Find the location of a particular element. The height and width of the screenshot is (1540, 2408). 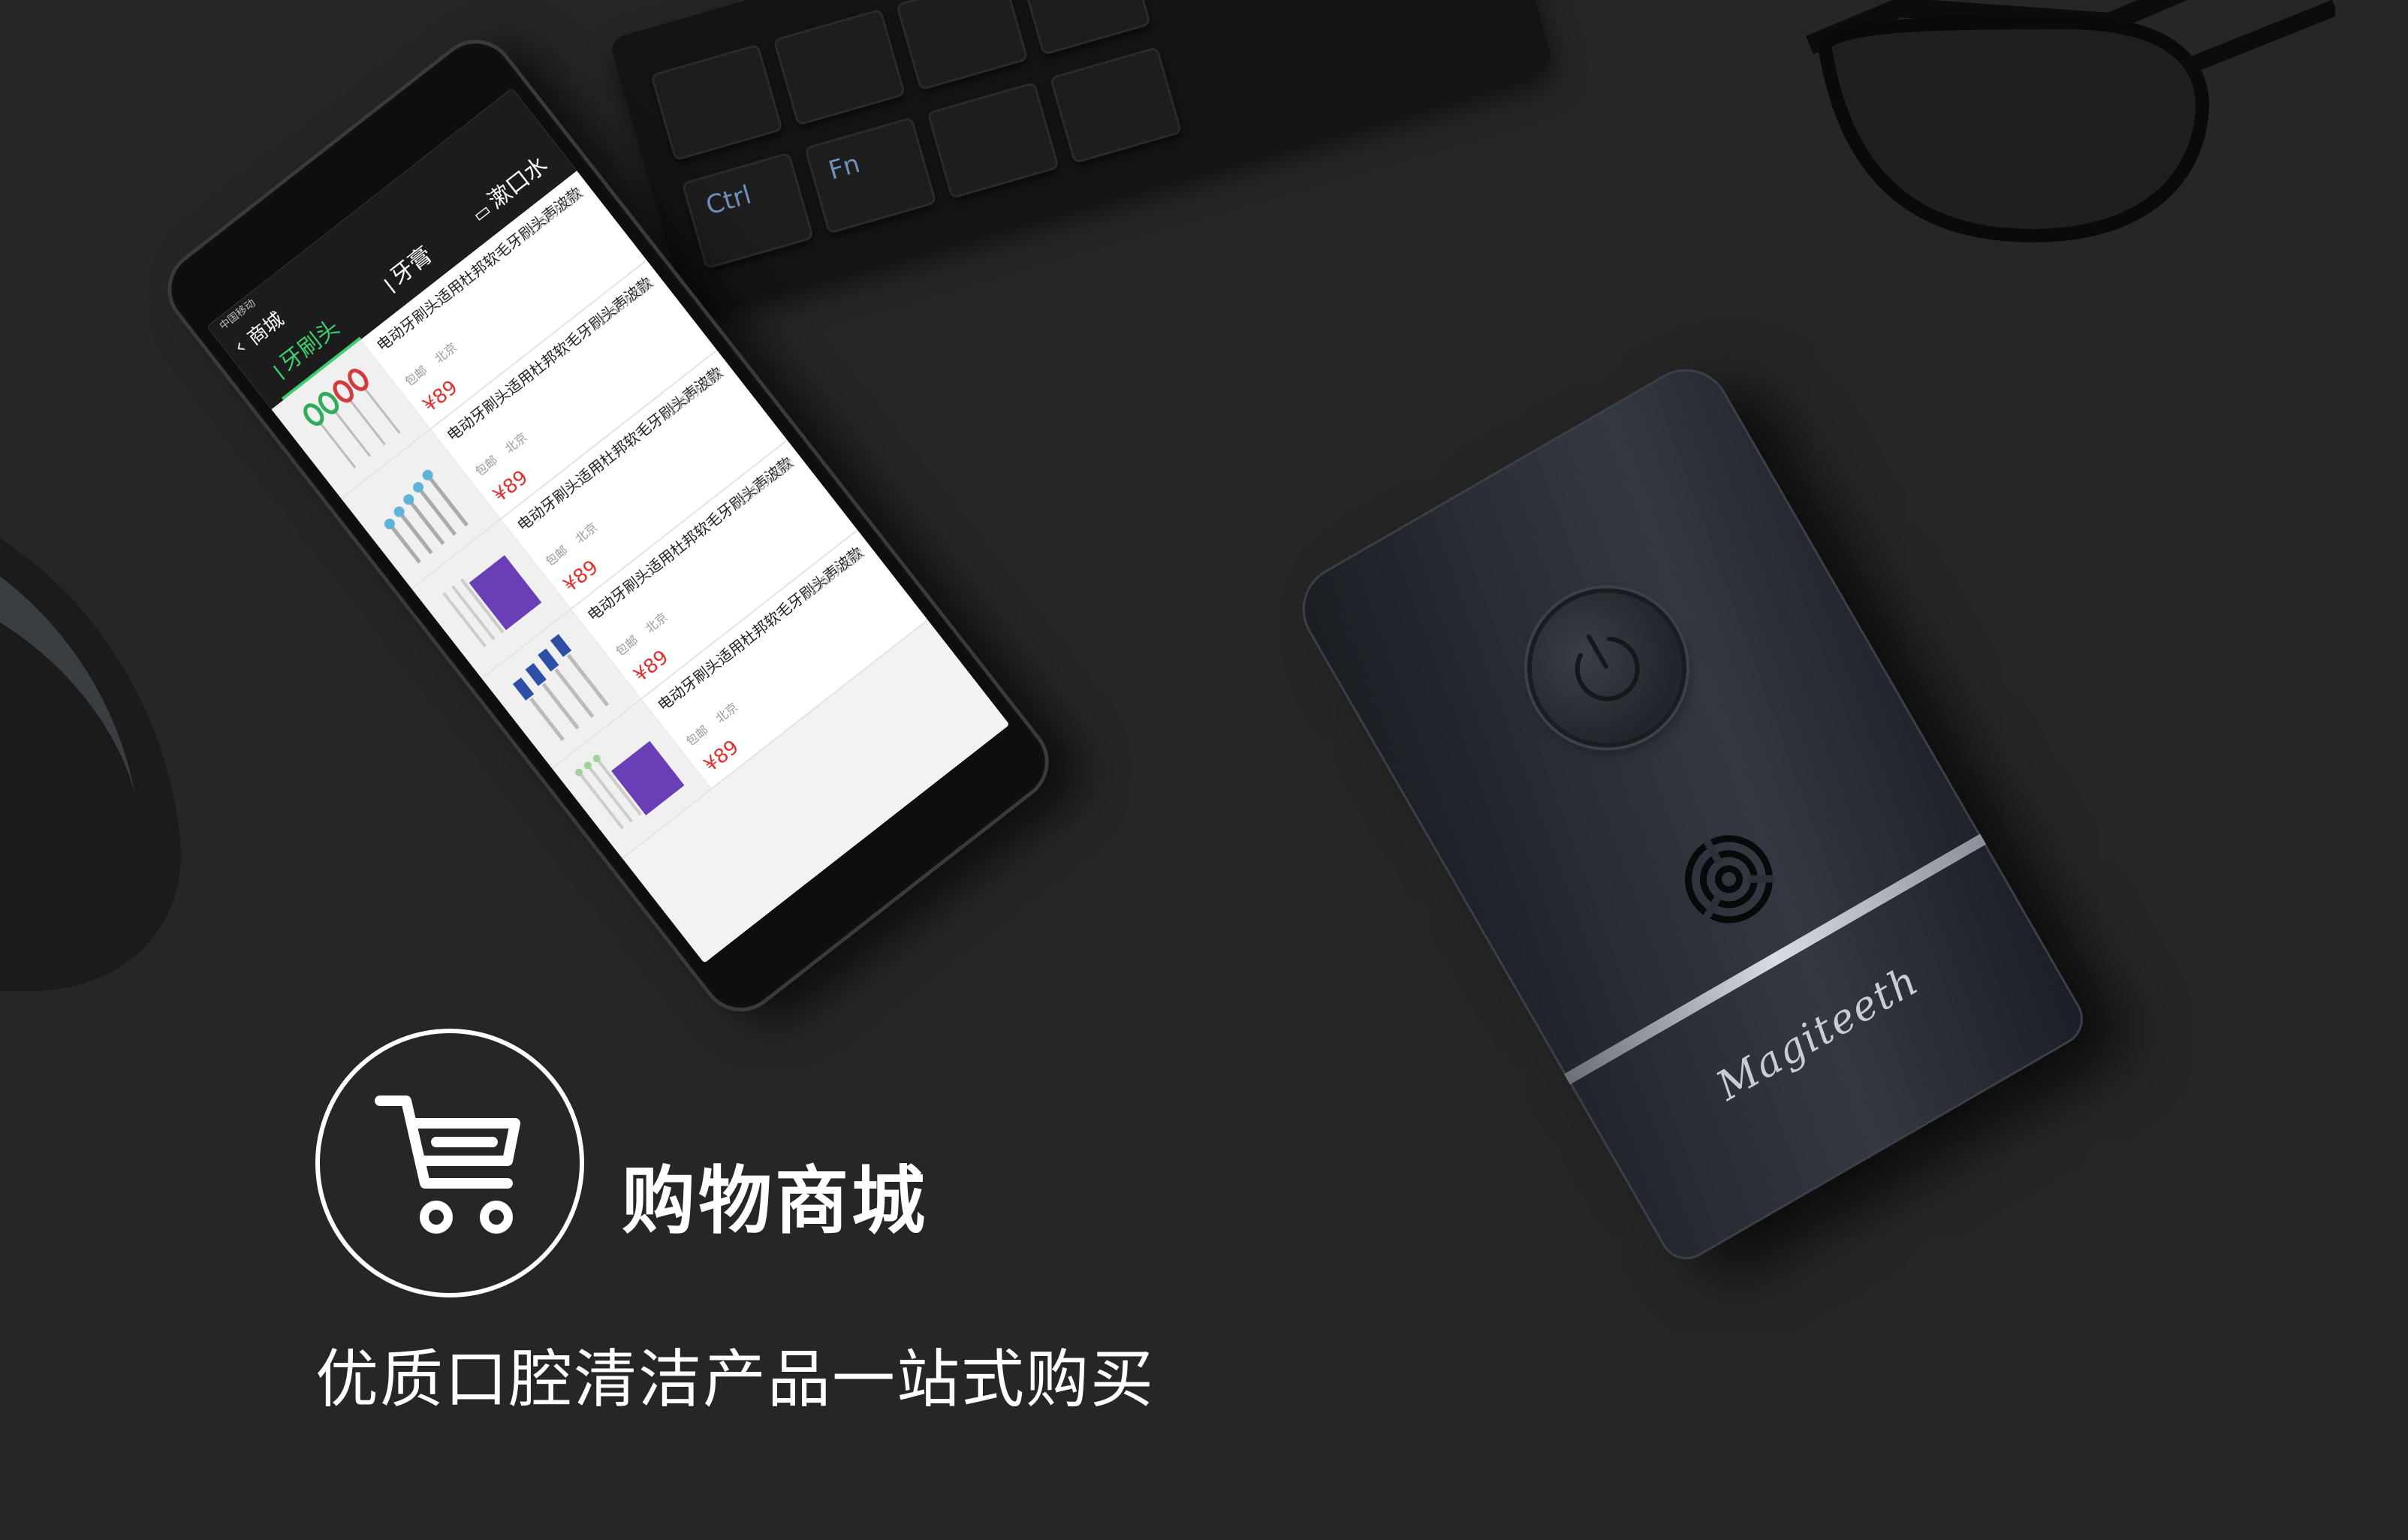

keyboard-key: Ctrl is located at coordinates (748, 211).